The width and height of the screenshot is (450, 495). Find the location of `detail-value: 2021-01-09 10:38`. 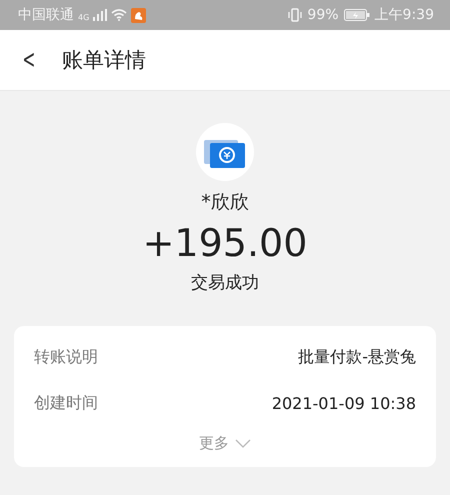

detail-value: 2021-01-09 10:38 is located at coordinates (344, 403).